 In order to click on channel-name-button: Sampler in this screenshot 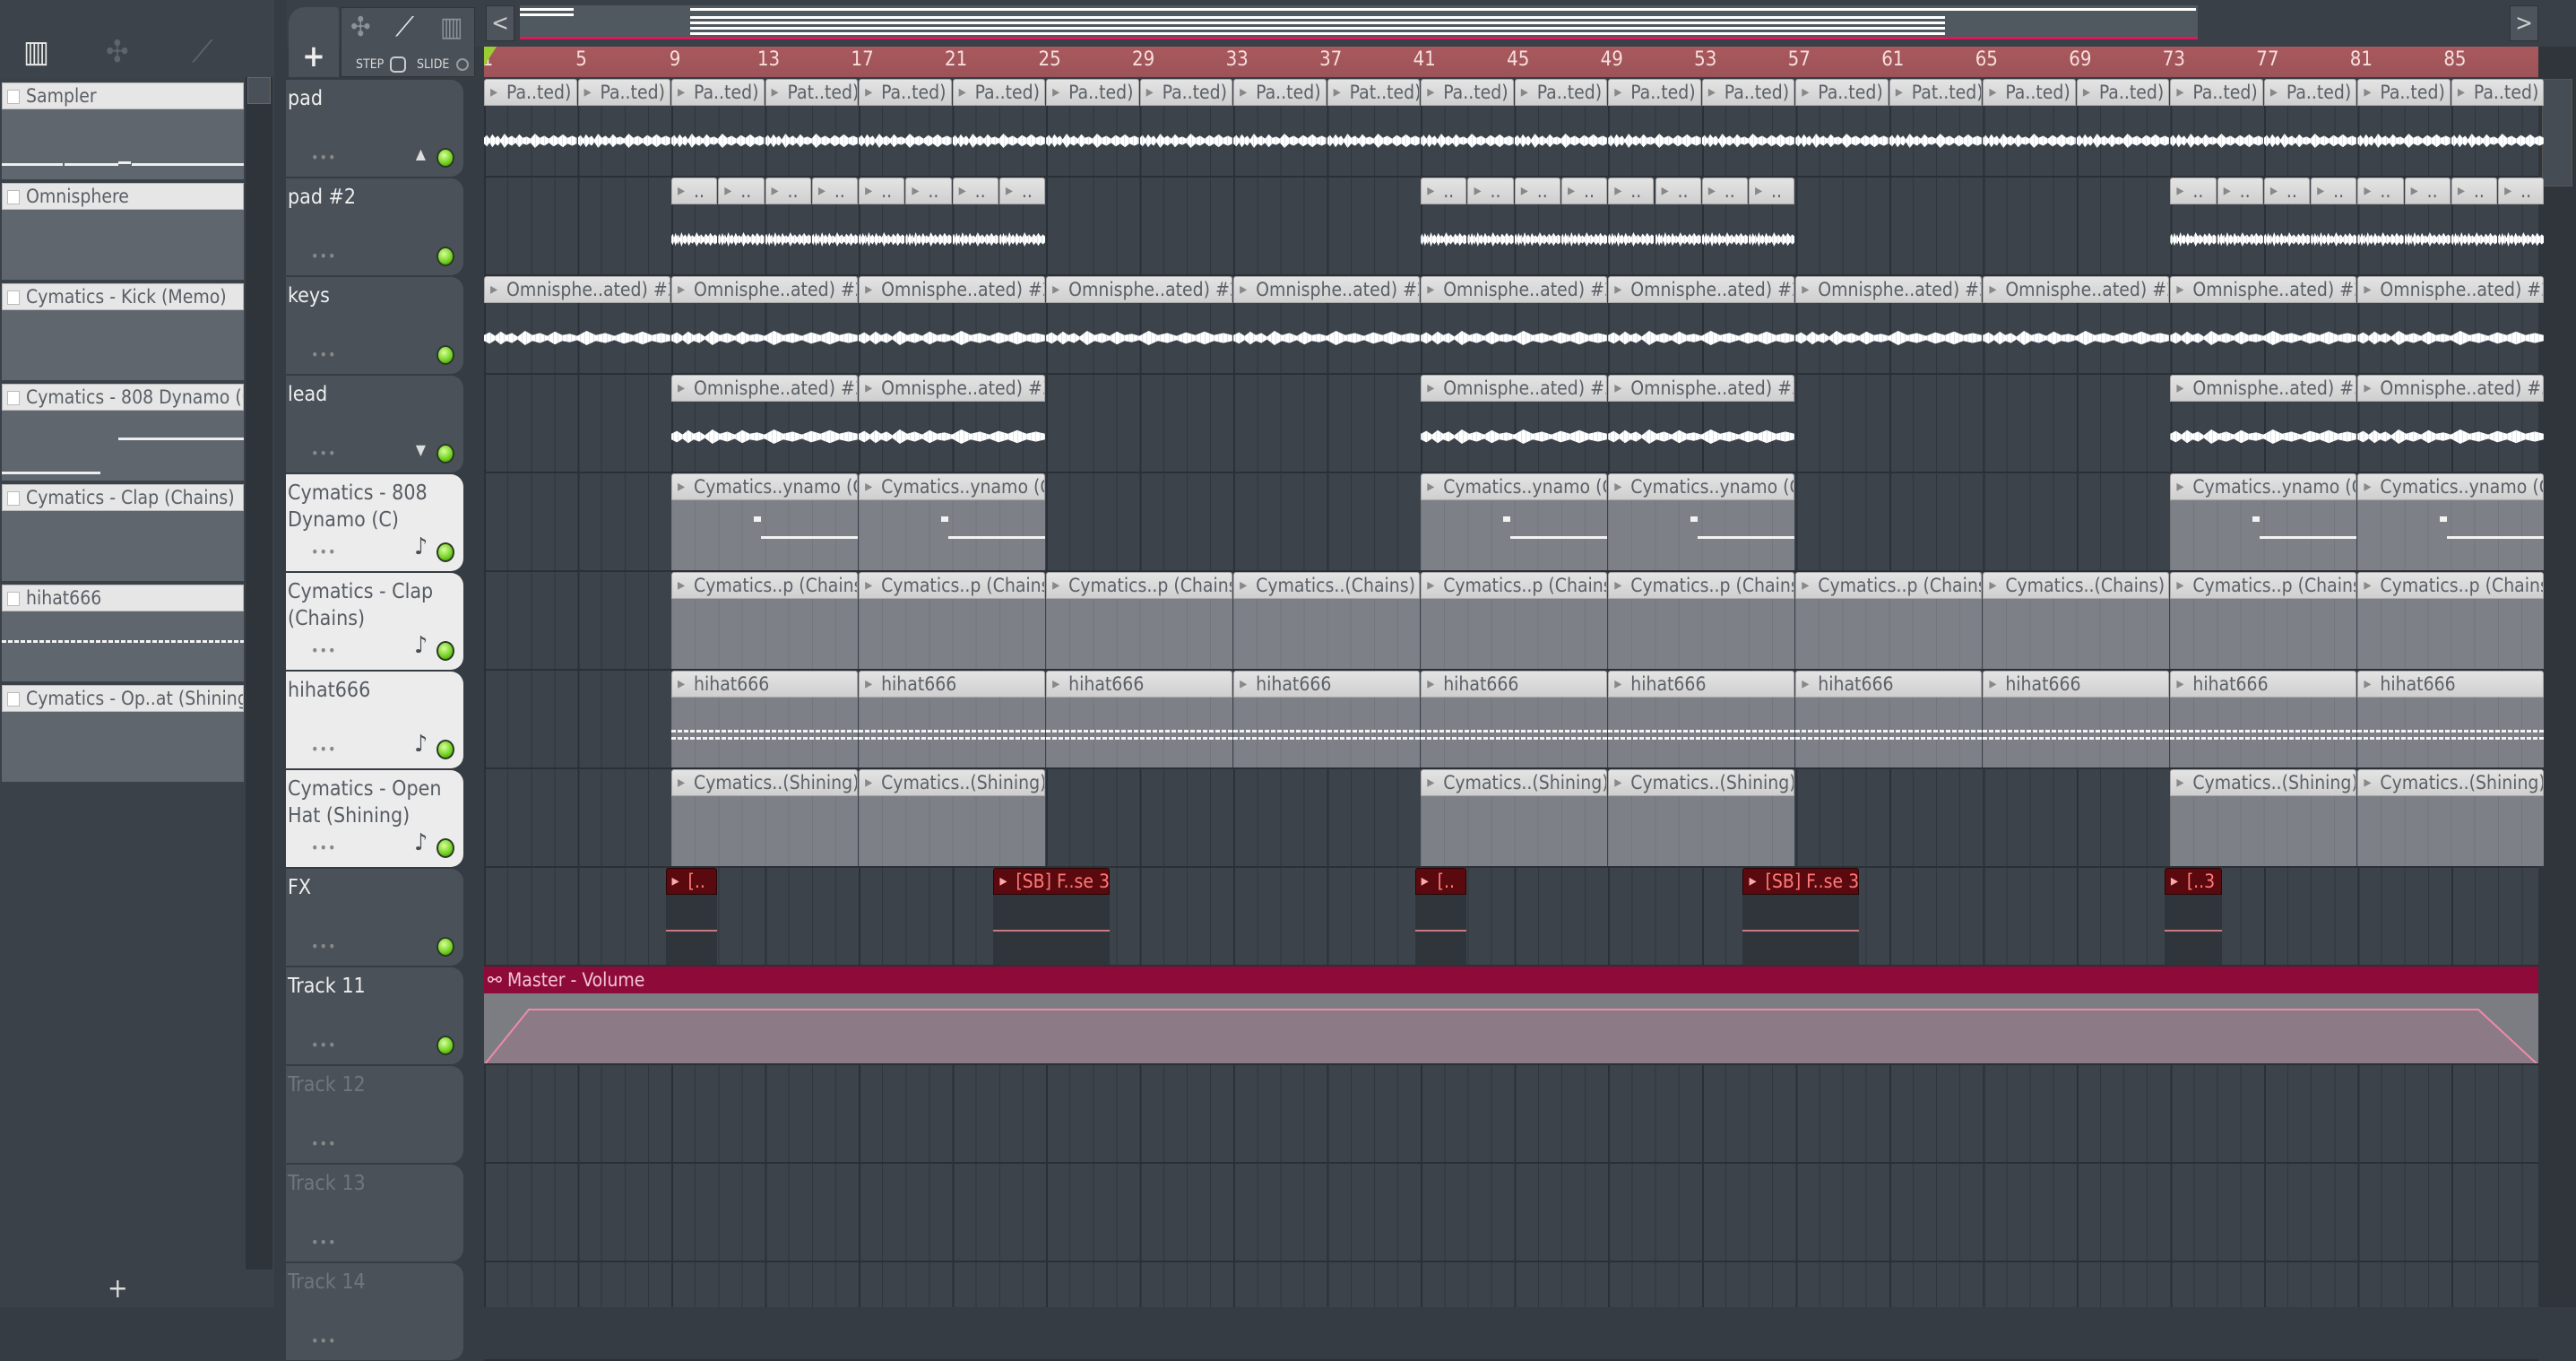, I will do `click(123, 95)`.